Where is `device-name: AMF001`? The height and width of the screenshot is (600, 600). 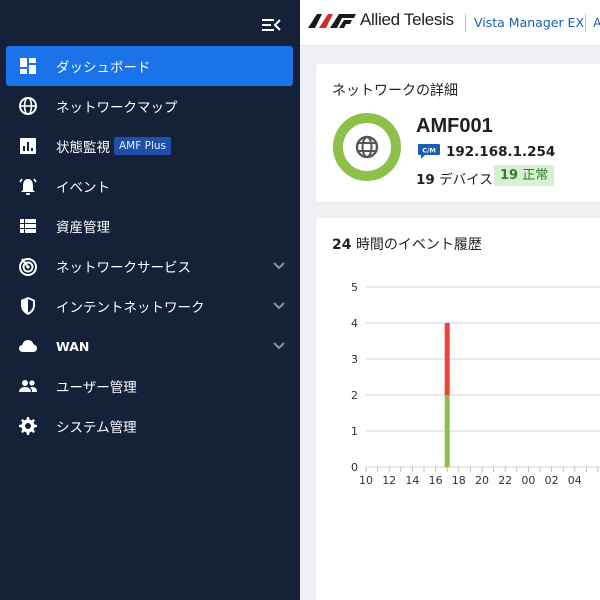 device-name: AMF001 is located at coordinates (454, 126).